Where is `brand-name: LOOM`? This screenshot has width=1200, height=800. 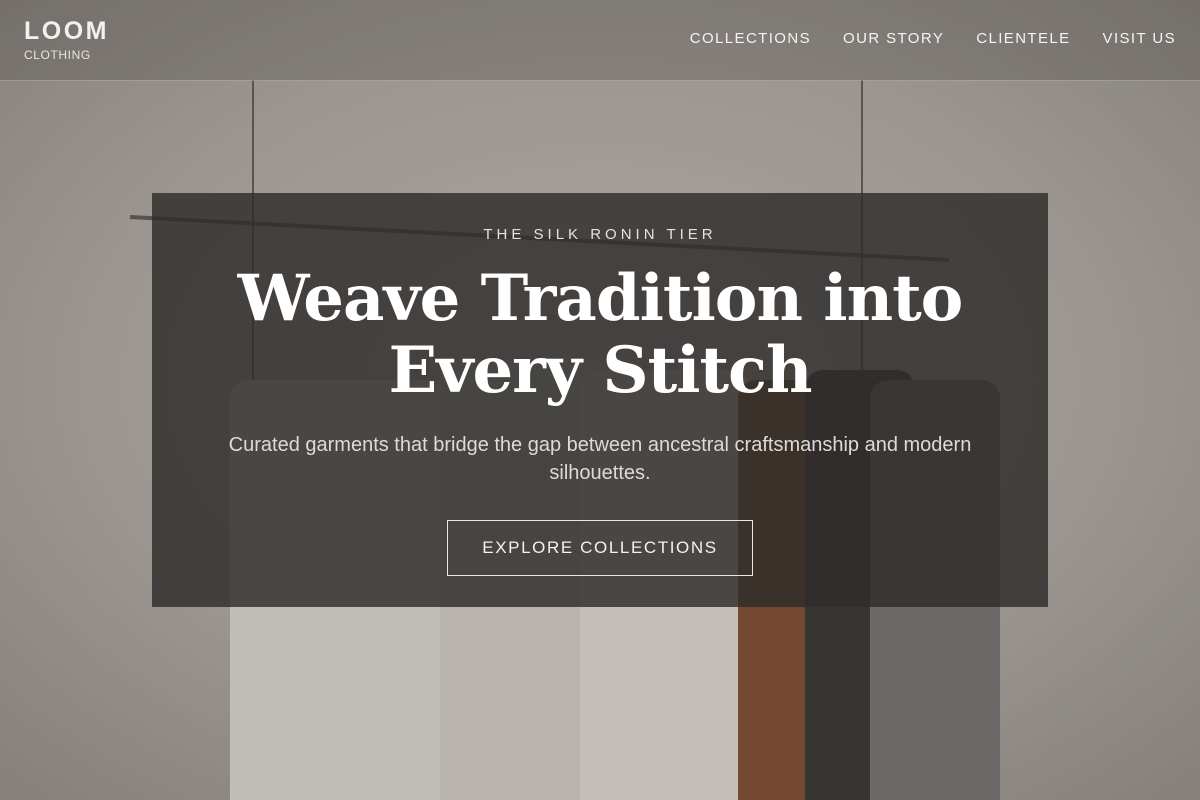 brand-name: LOOM is located at coordinates (66, 31).